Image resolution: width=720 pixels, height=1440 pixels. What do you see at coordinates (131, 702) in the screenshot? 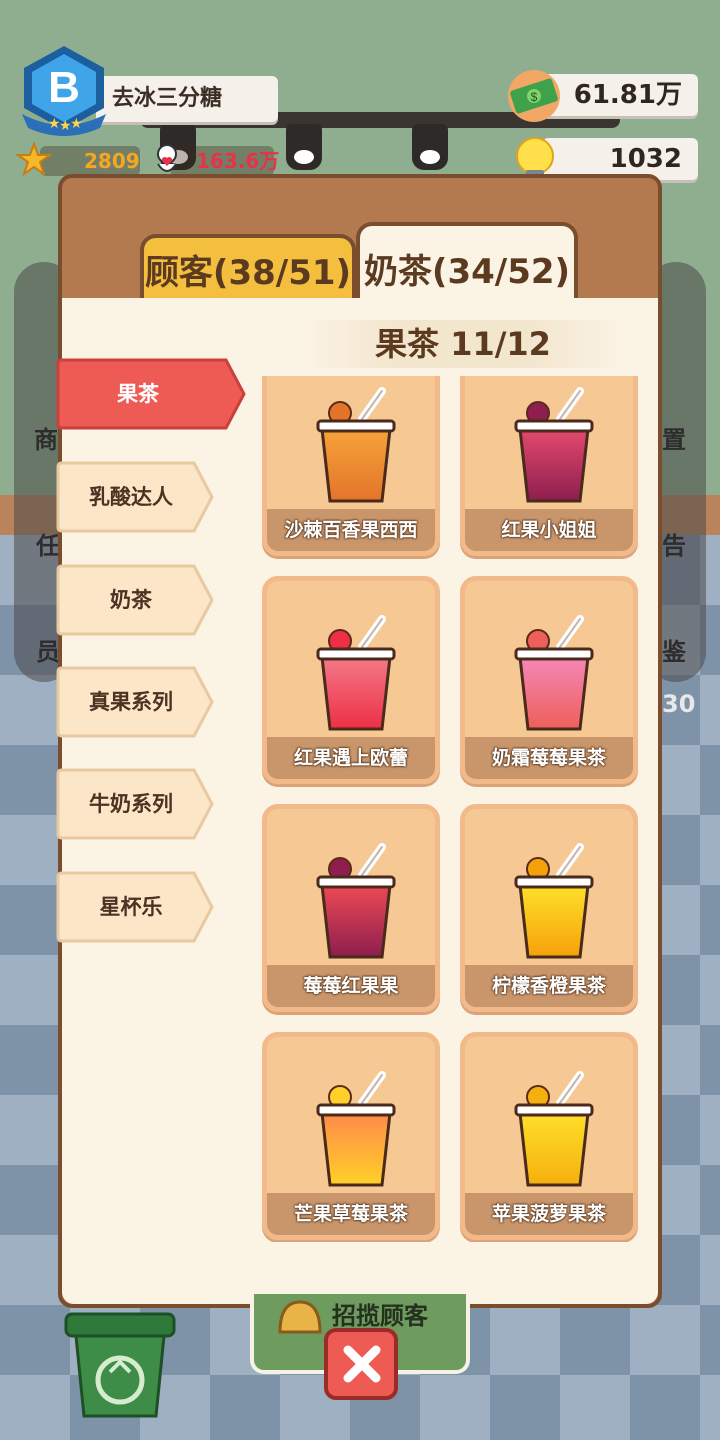
I see `category-label: 真果系列` at bounding box center [131, 702].